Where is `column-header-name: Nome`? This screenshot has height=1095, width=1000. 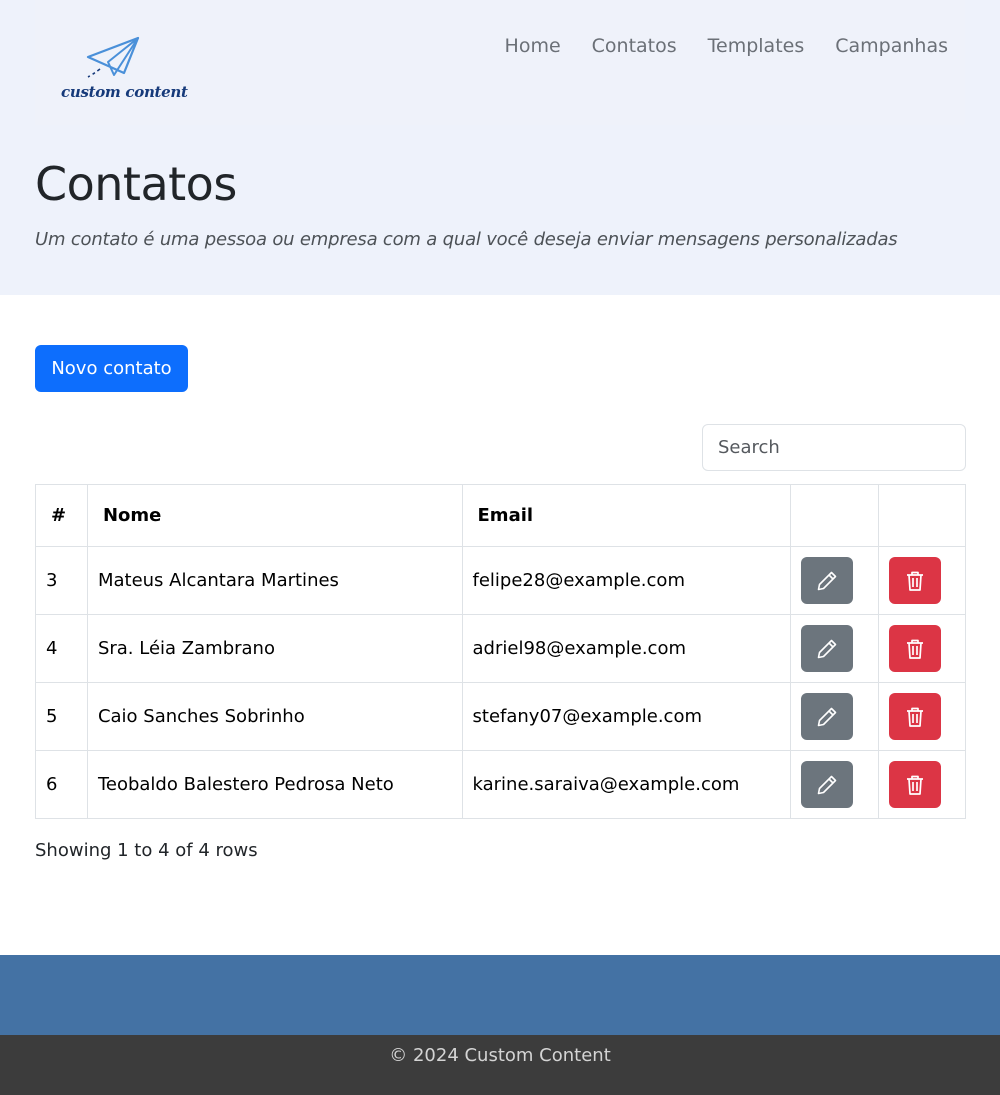
column-header-name: Nome is located at coordinates (274, 515).